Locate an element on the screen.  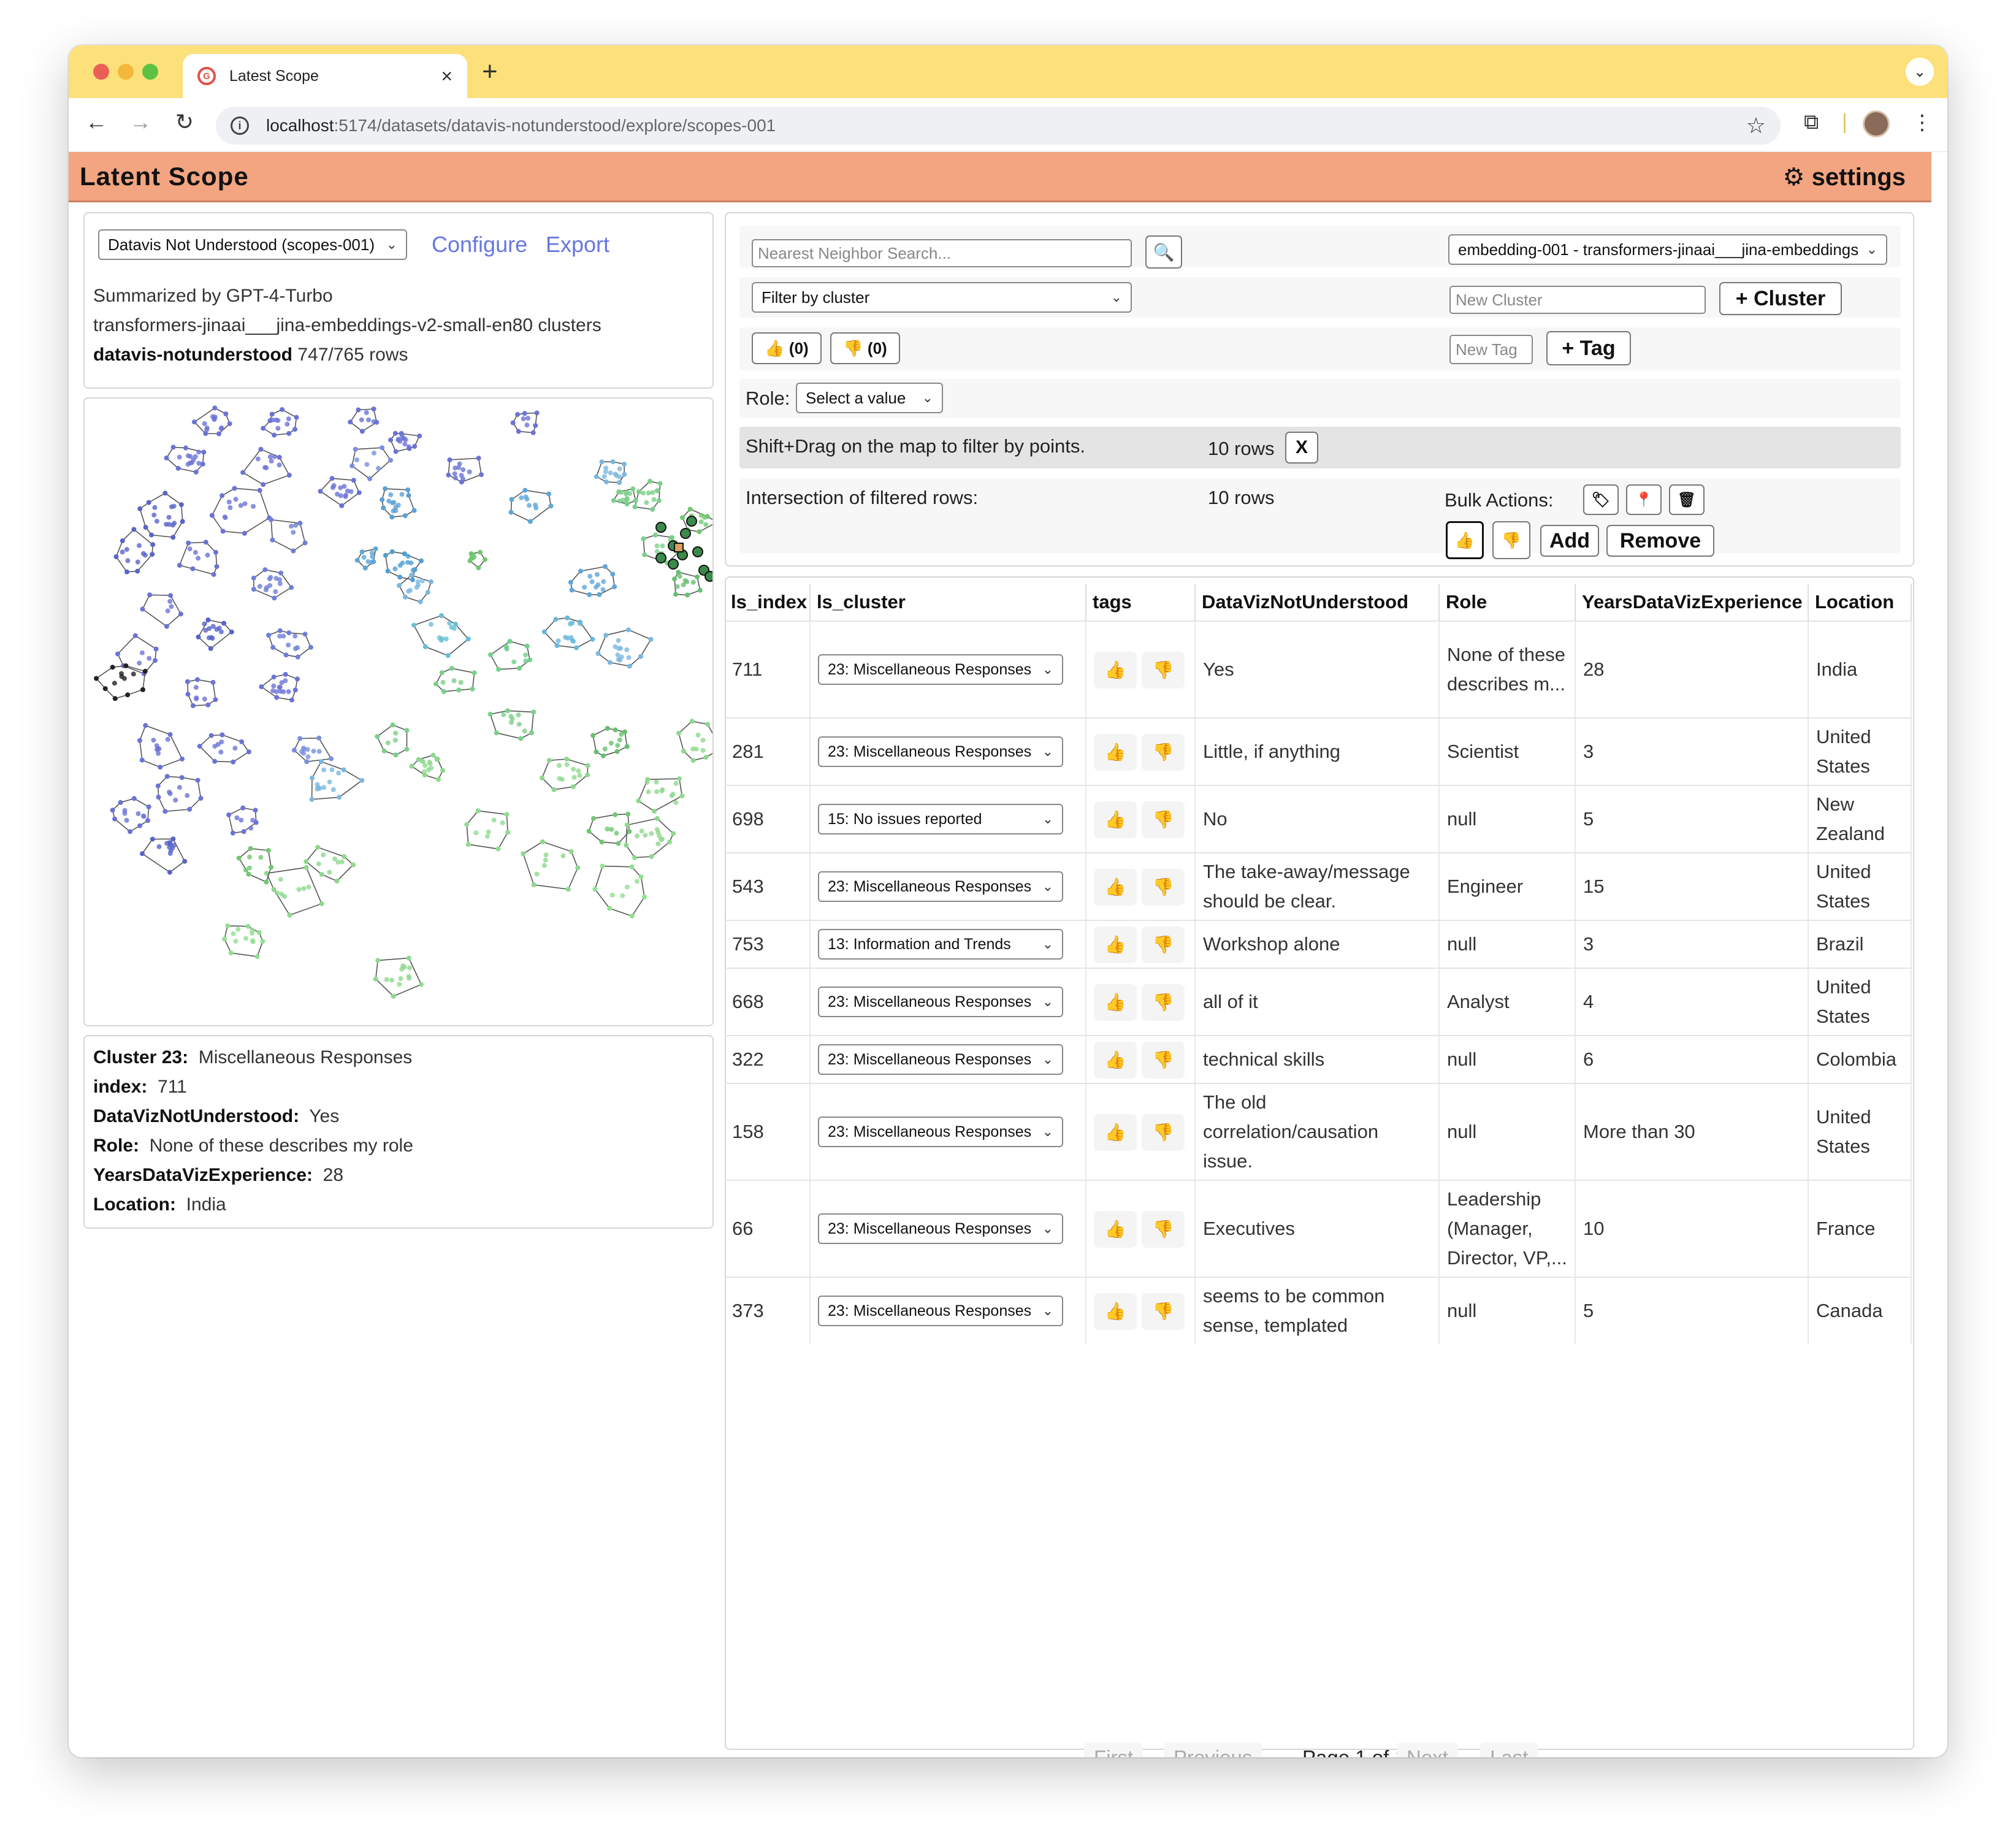
row-cluster-select: 23: Miscellaneous Responses ⌄ is located at coordinates (940, 1228).